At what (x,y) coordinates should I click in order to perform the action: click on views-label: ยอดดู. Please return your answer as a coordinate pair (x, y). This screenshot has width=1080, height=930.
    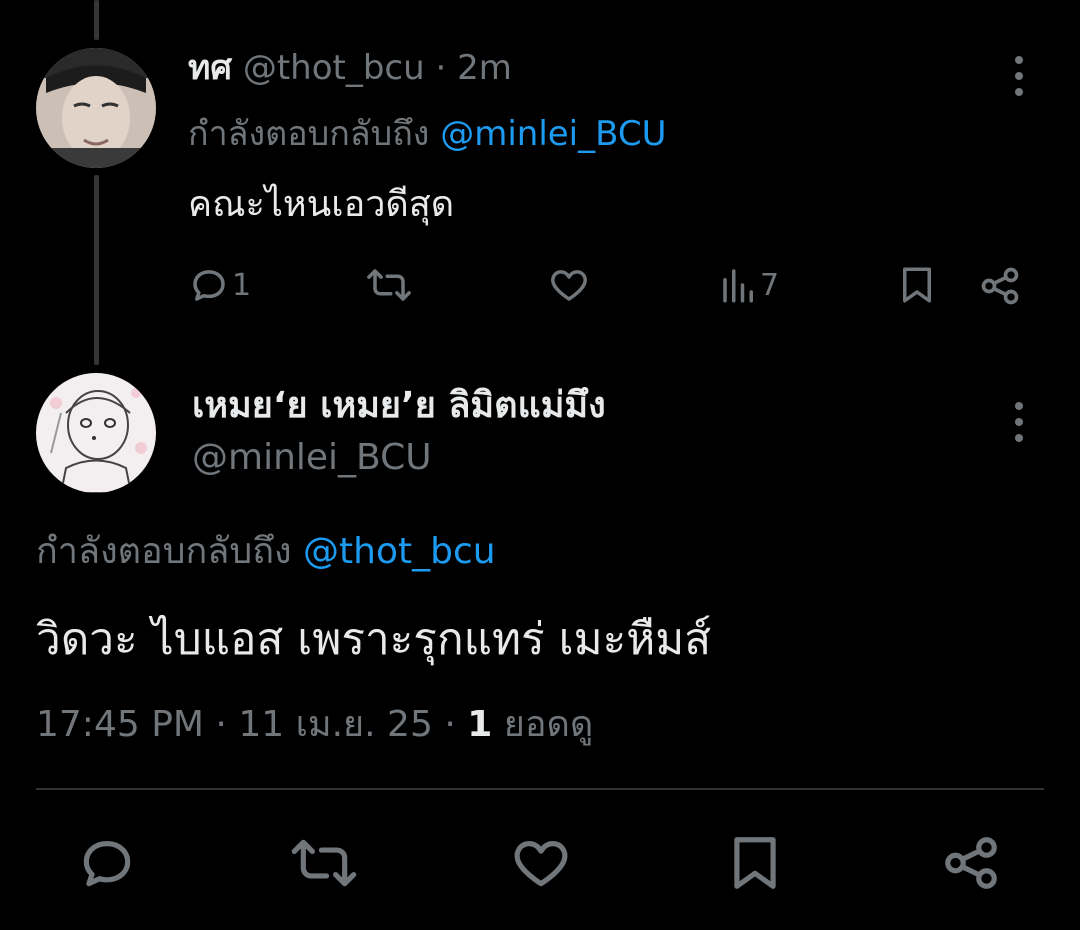
    Looking at the image, I should click on (548, 724).